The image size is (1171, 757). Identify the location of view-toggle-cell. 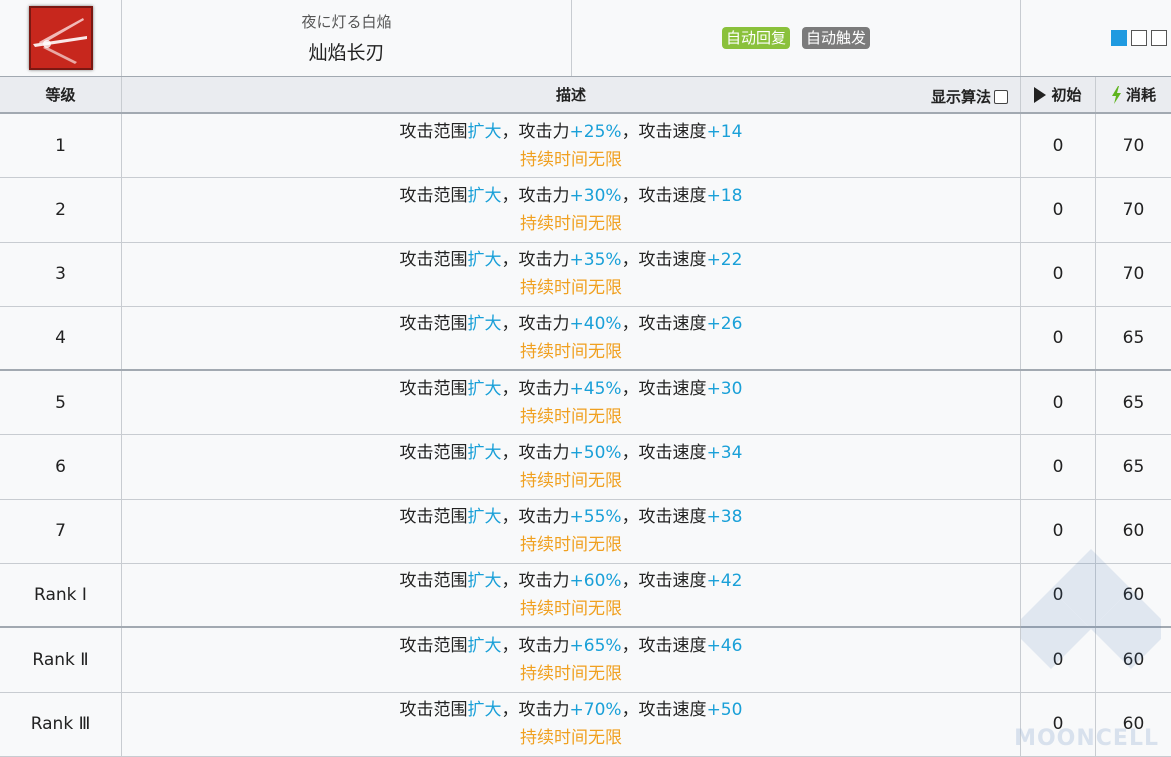
(1096, 38).